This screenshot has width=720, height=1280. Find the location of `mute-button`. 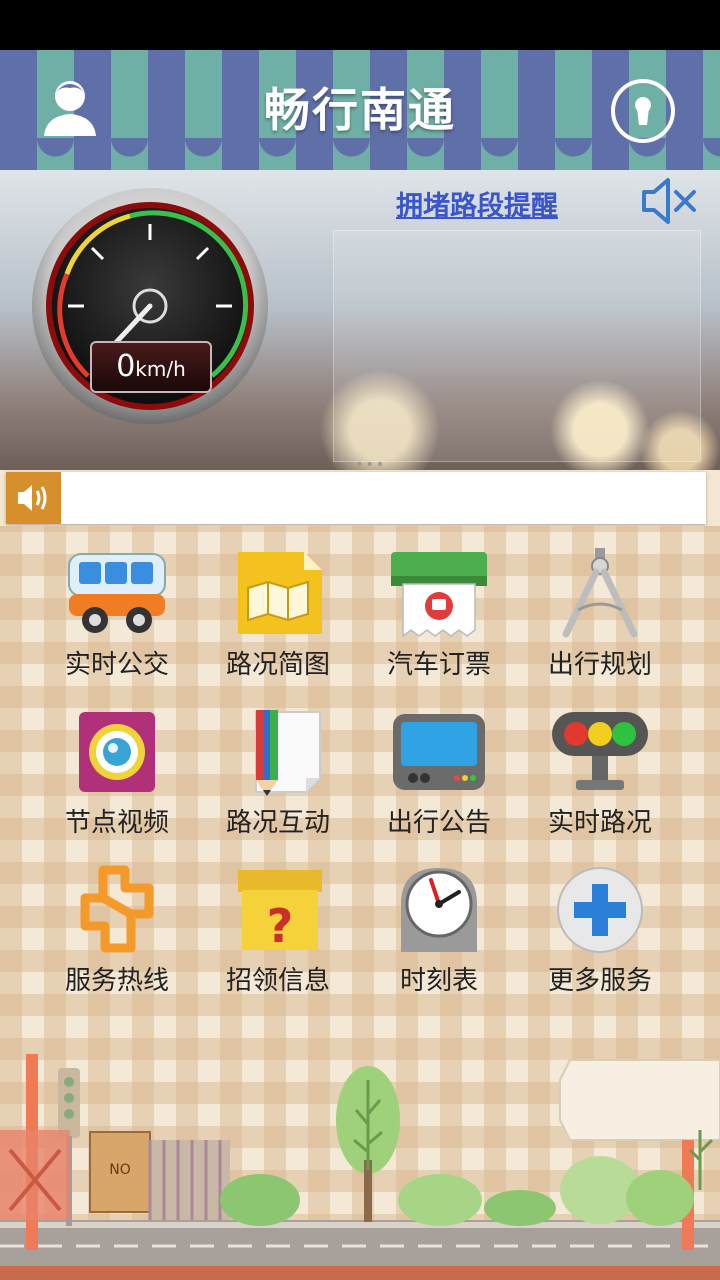

mute-button is located at coordinates (670, 201).